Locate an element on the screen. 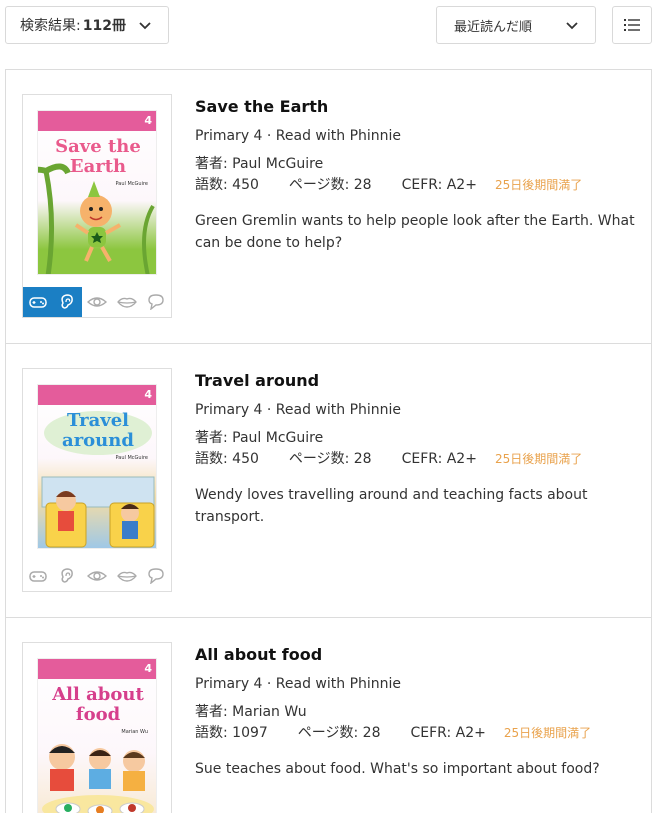 This screenshot has height=813, width=668. book-cover-frame: 4 All about food Marian Wu is located at coordinates (97, 727).